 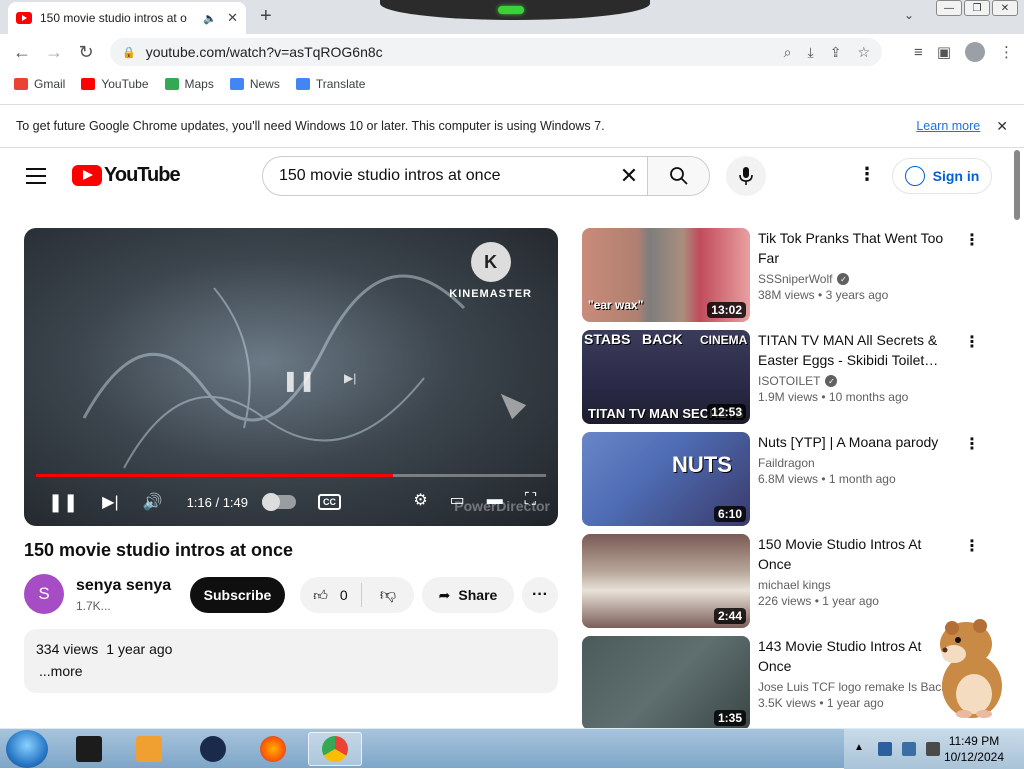 What do you see at coordinates (330, 502) in the screenshot?
I see `captions-icon: CC` at bounding box center [330, 502].